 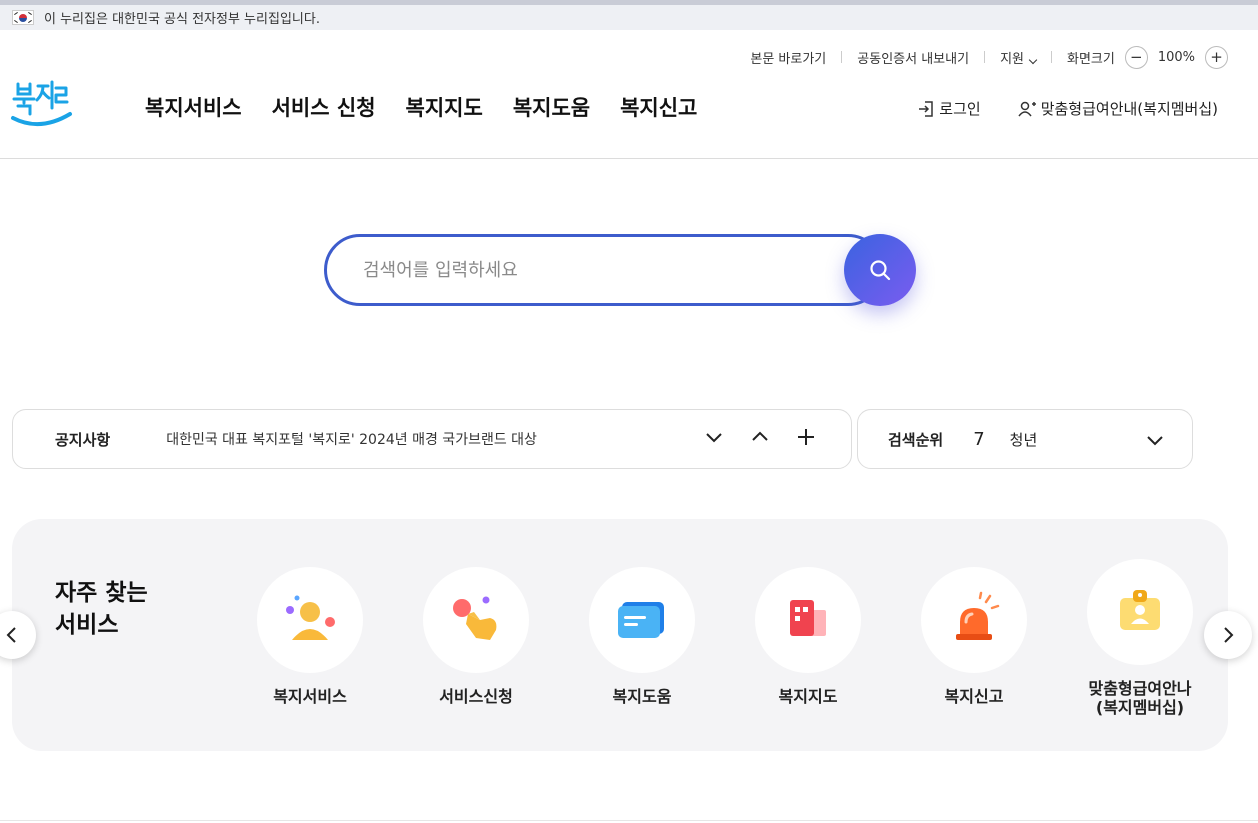 I want to click on service-item-welfare-services: 복지서비스, so click(x=310, y=636).